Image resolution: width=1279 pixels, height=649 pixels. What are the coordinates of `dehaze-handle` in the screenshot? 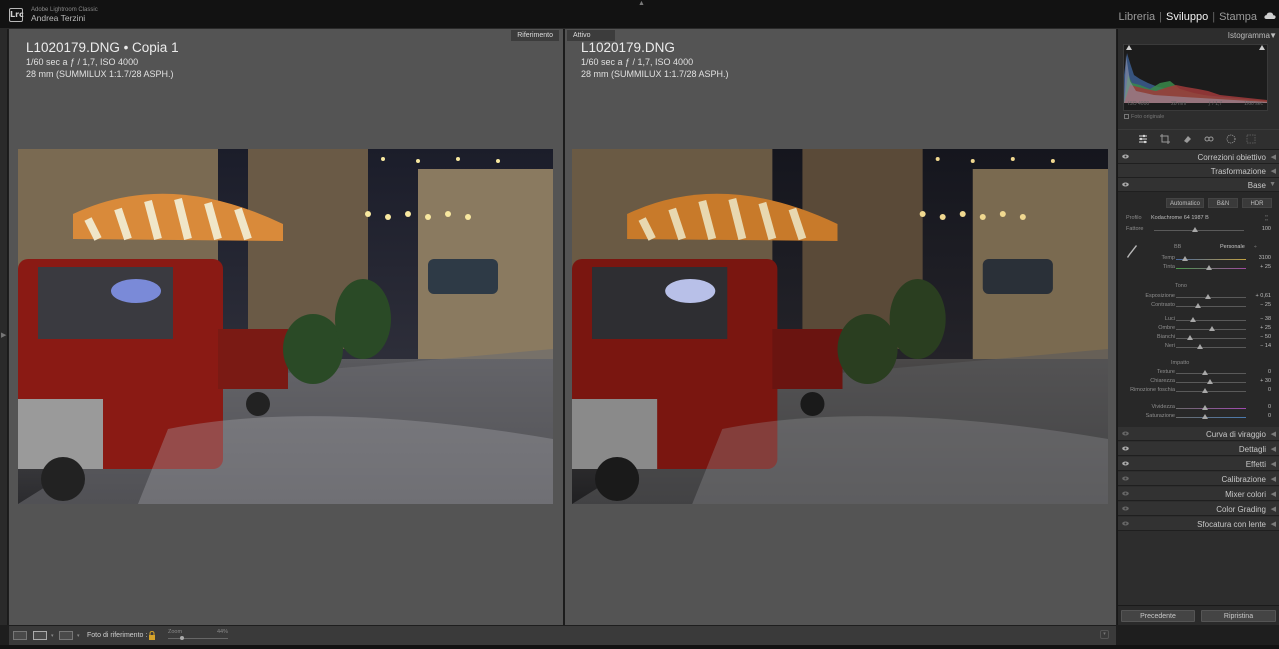 It's located at (1205, 390).